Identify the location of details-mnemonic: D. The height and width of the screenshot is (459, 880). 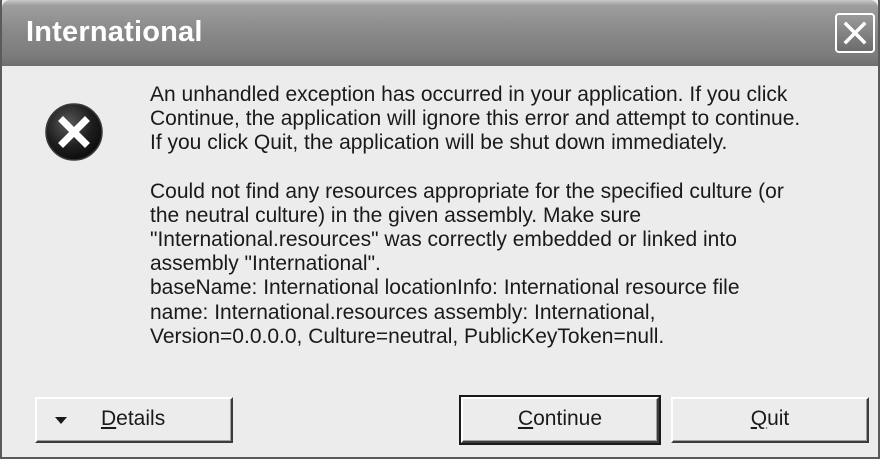
(109, 418).